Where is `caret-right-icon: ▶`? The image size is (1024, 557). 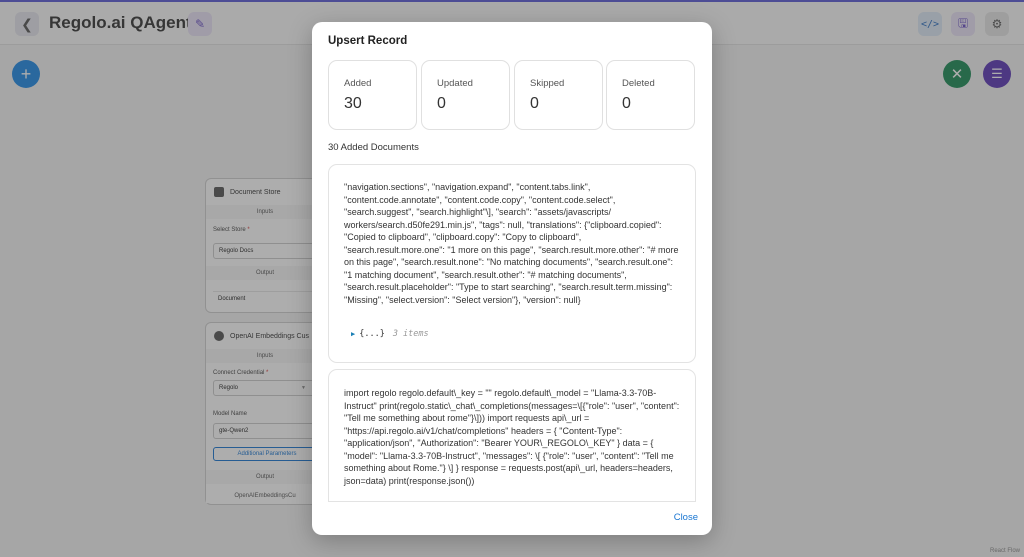
caret-right-icon: ▶ is located at coordinates (353, 334).